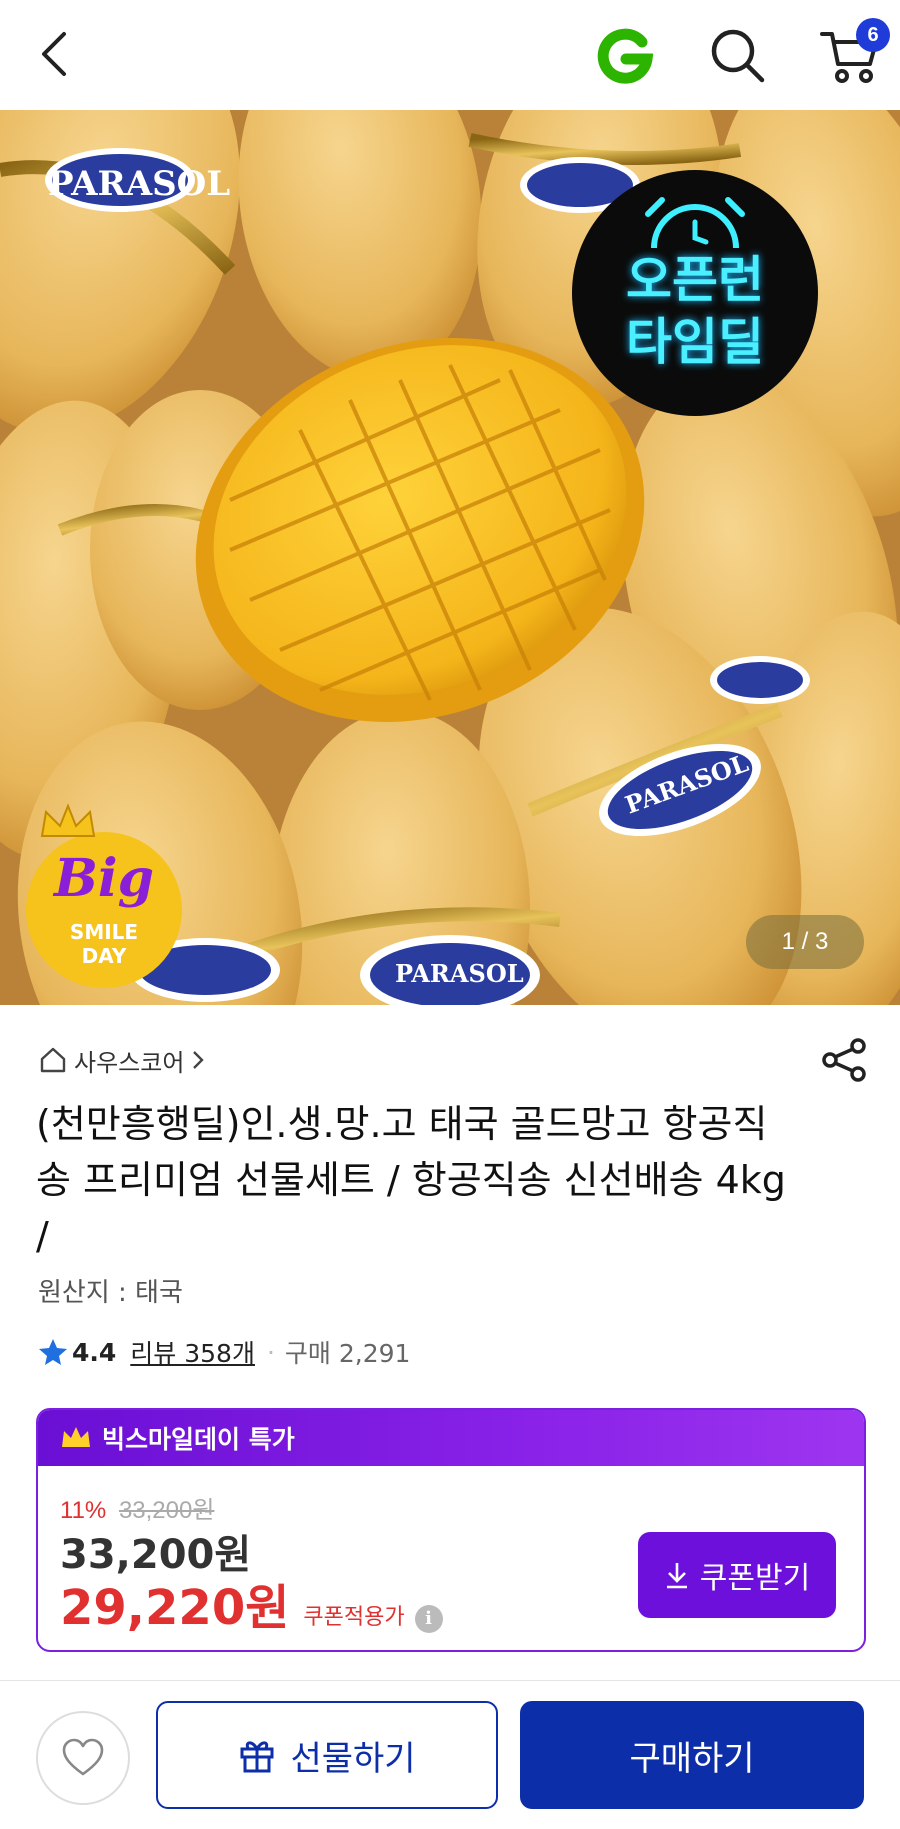 The height and width of the screenshot is (1829, 900). Describe the element at coordinates (198, 1439) in the screenshot. I see `deal-header-label: 빅스마일데이 특가` at that location.